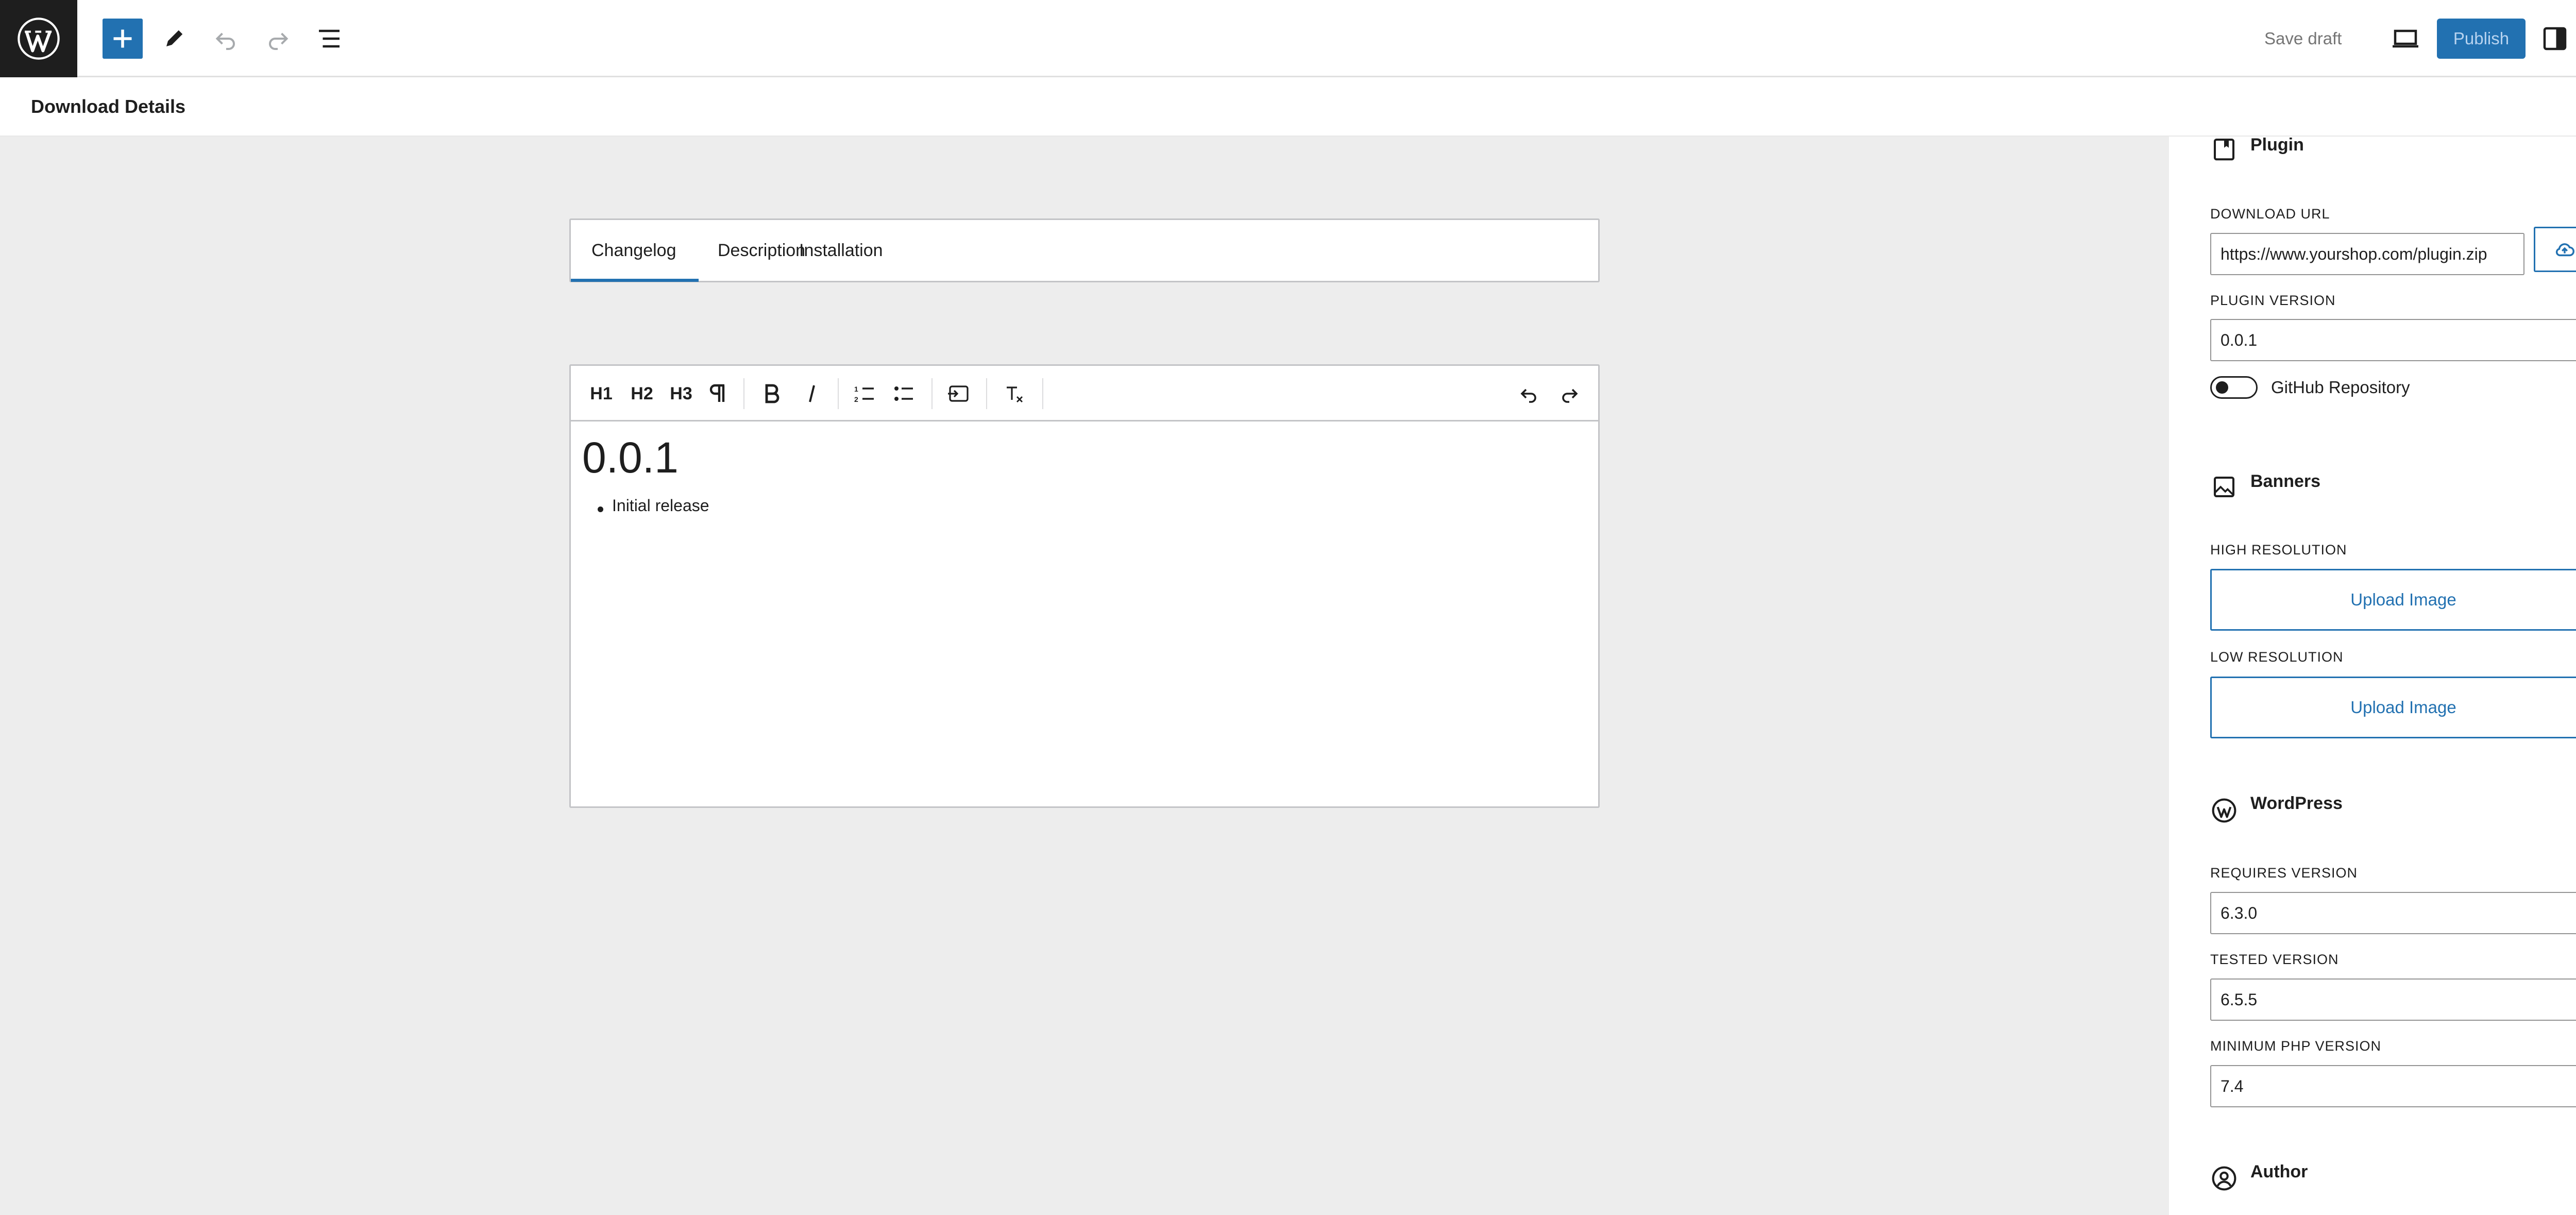 This screenshot has width=2576, height=1215. Describe the element at coordinates (2277, 657) in the screenshot. I see `low-resolution-label: LOW RESOLUTION` at that location.